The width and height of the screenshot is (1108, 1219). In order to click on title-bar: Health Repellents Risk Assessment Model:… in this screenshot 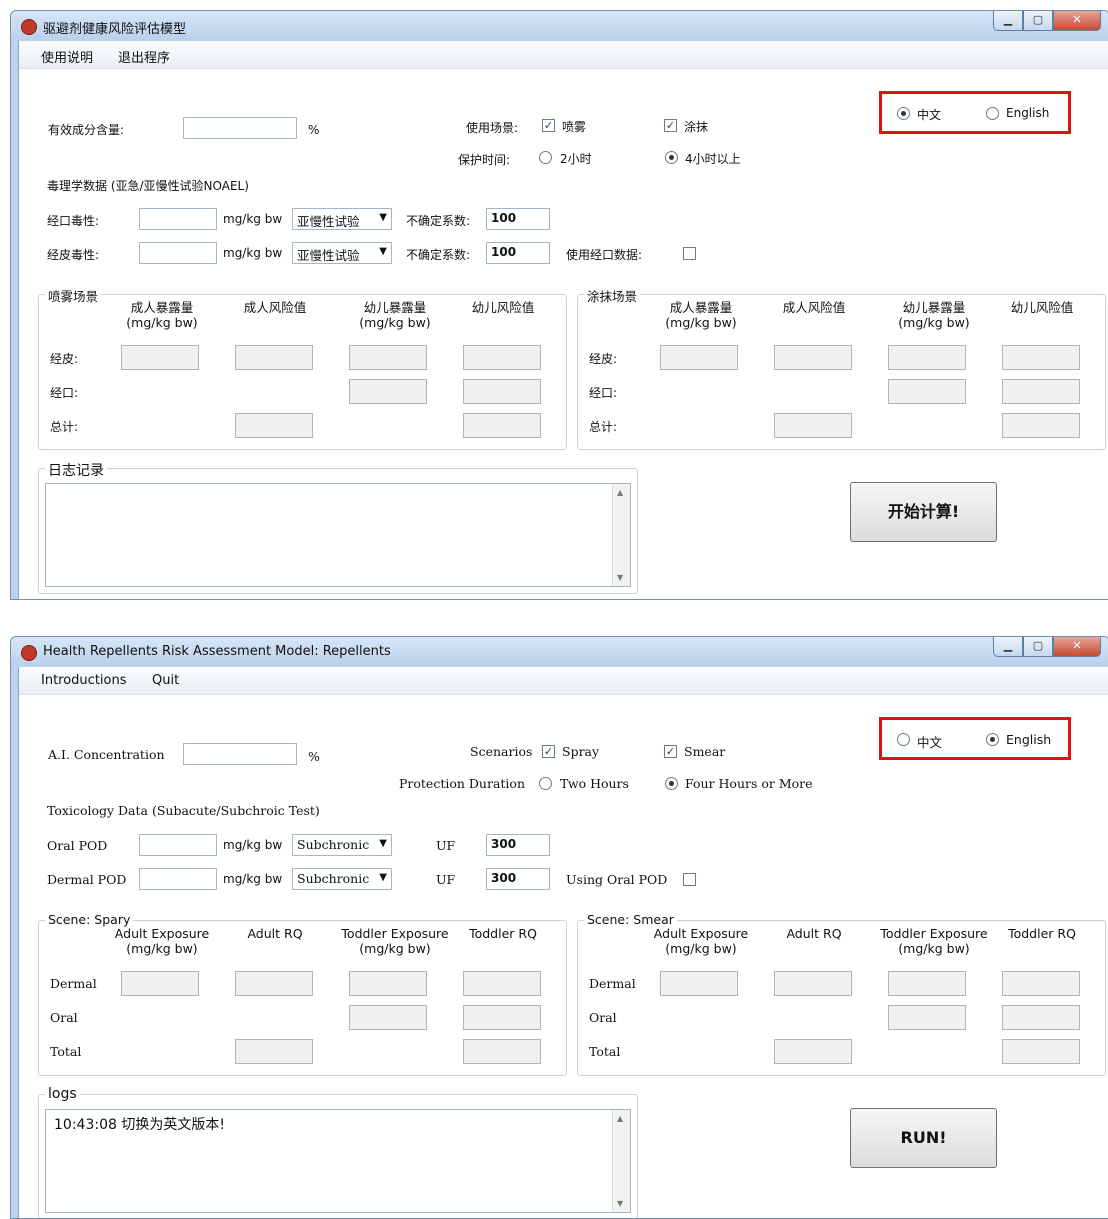, I will do `click(559, 652)`.